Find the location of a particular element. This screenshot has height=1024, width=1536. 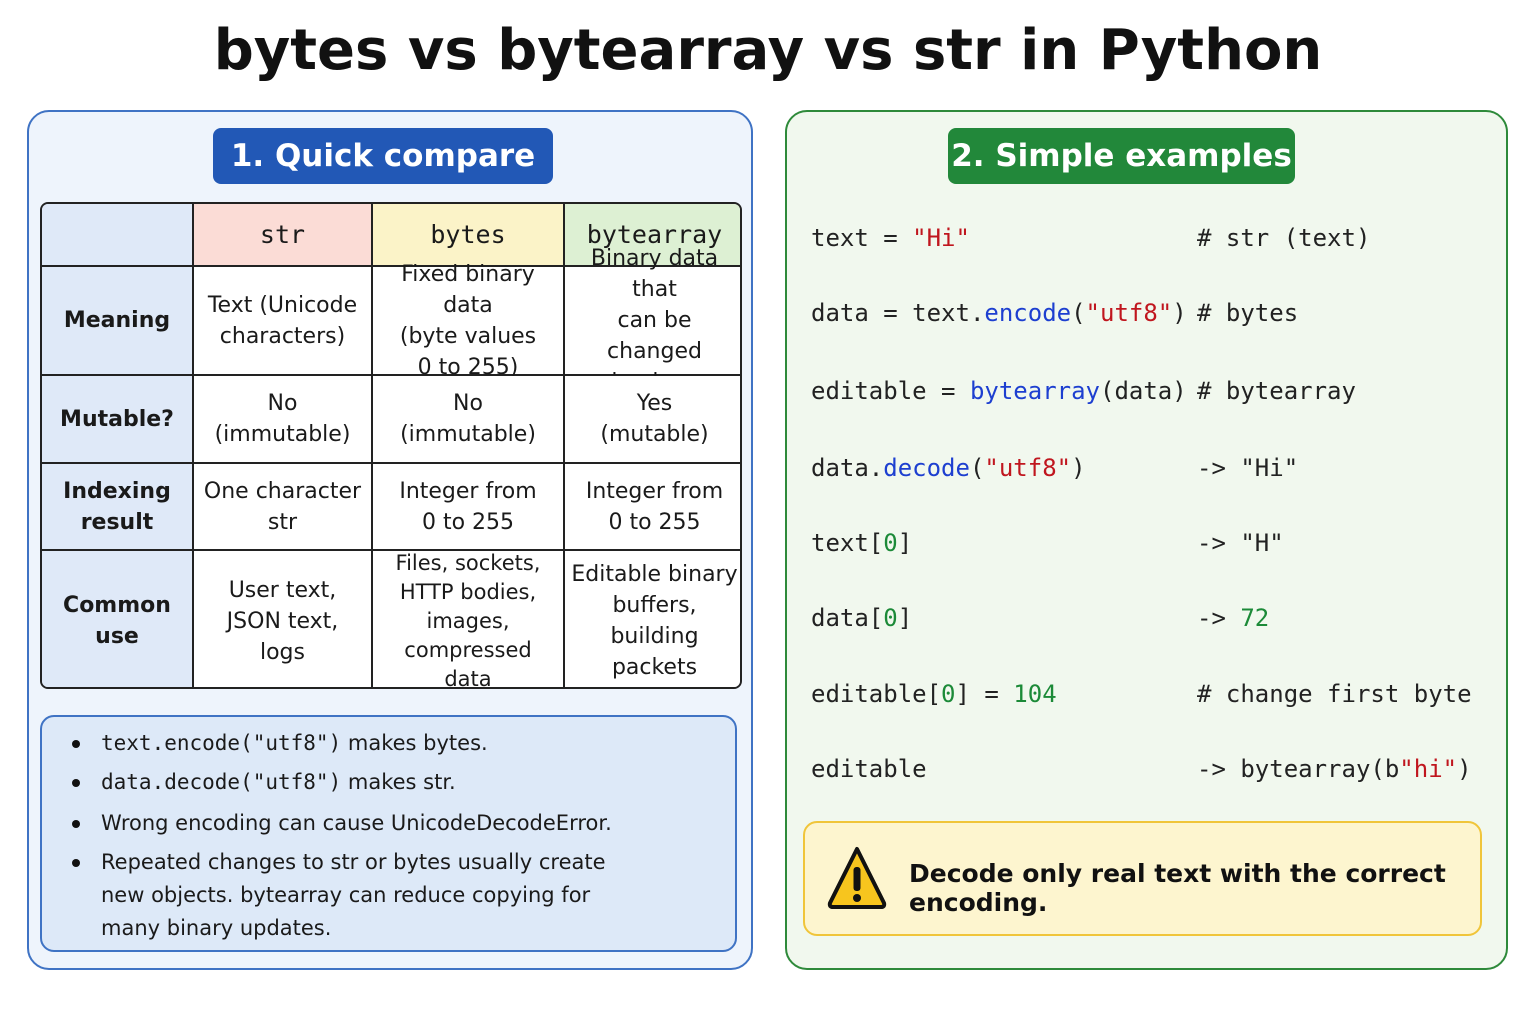

table-cell: Text (Unicode characters) is located at coordinates (283, 321).